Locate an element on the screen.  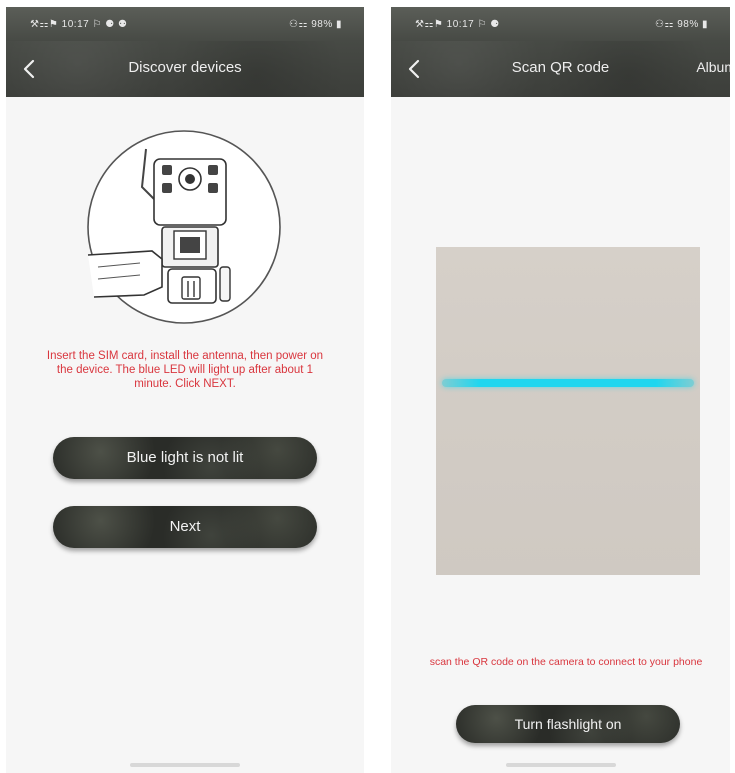
status-bar-left: ⚒⚏⚑ 10:17 ⚐ ⚈ ⚉ is located at coordinates (79, 24).